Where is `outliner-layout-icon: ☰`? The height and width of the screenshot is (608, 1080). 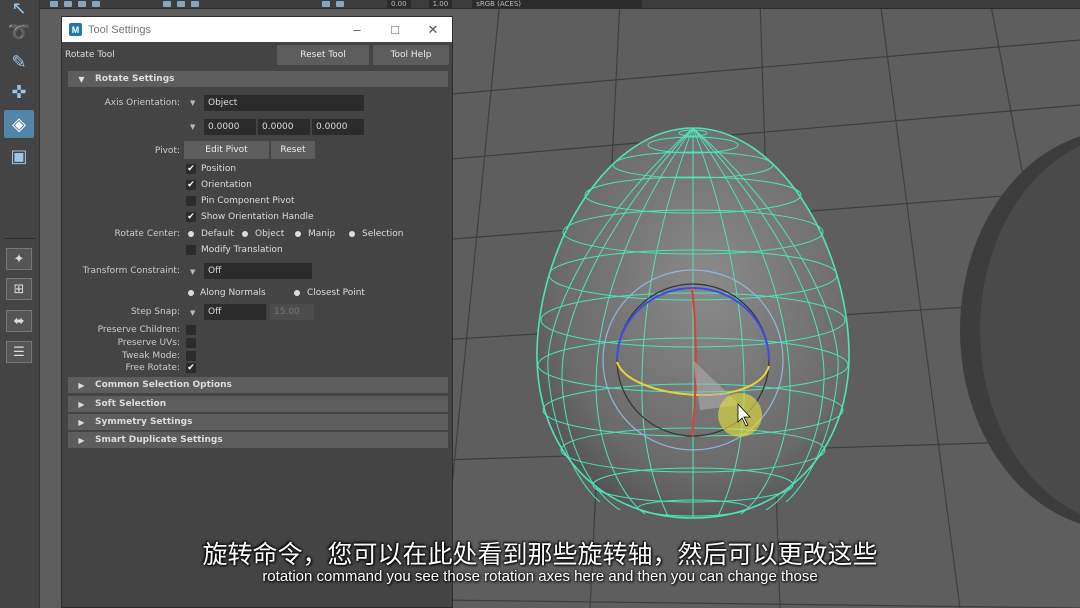 outliner-layout-icon: ☰ is located at coordinates (19, 352).